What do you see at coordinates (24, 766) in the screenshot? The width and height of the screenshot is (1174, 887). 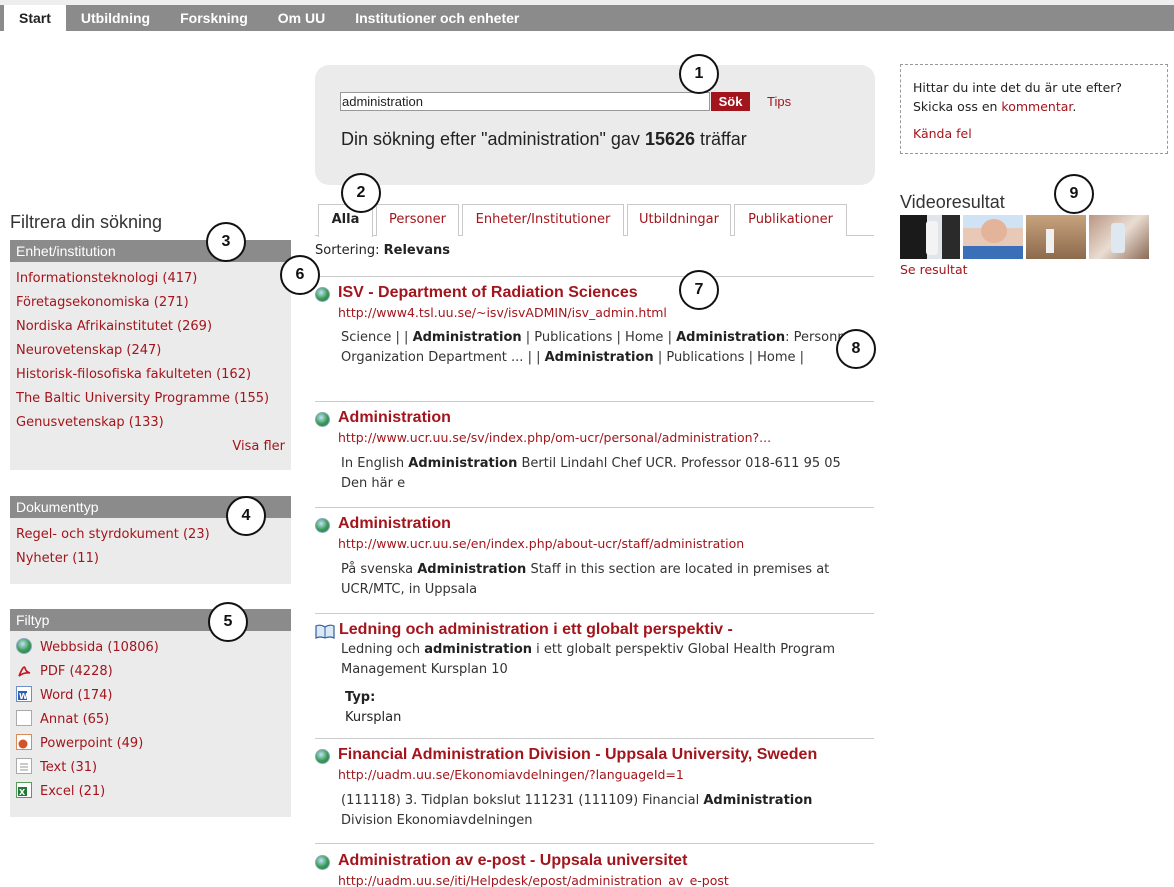 I see `text-file-icon` at bounding box center [24, 766].